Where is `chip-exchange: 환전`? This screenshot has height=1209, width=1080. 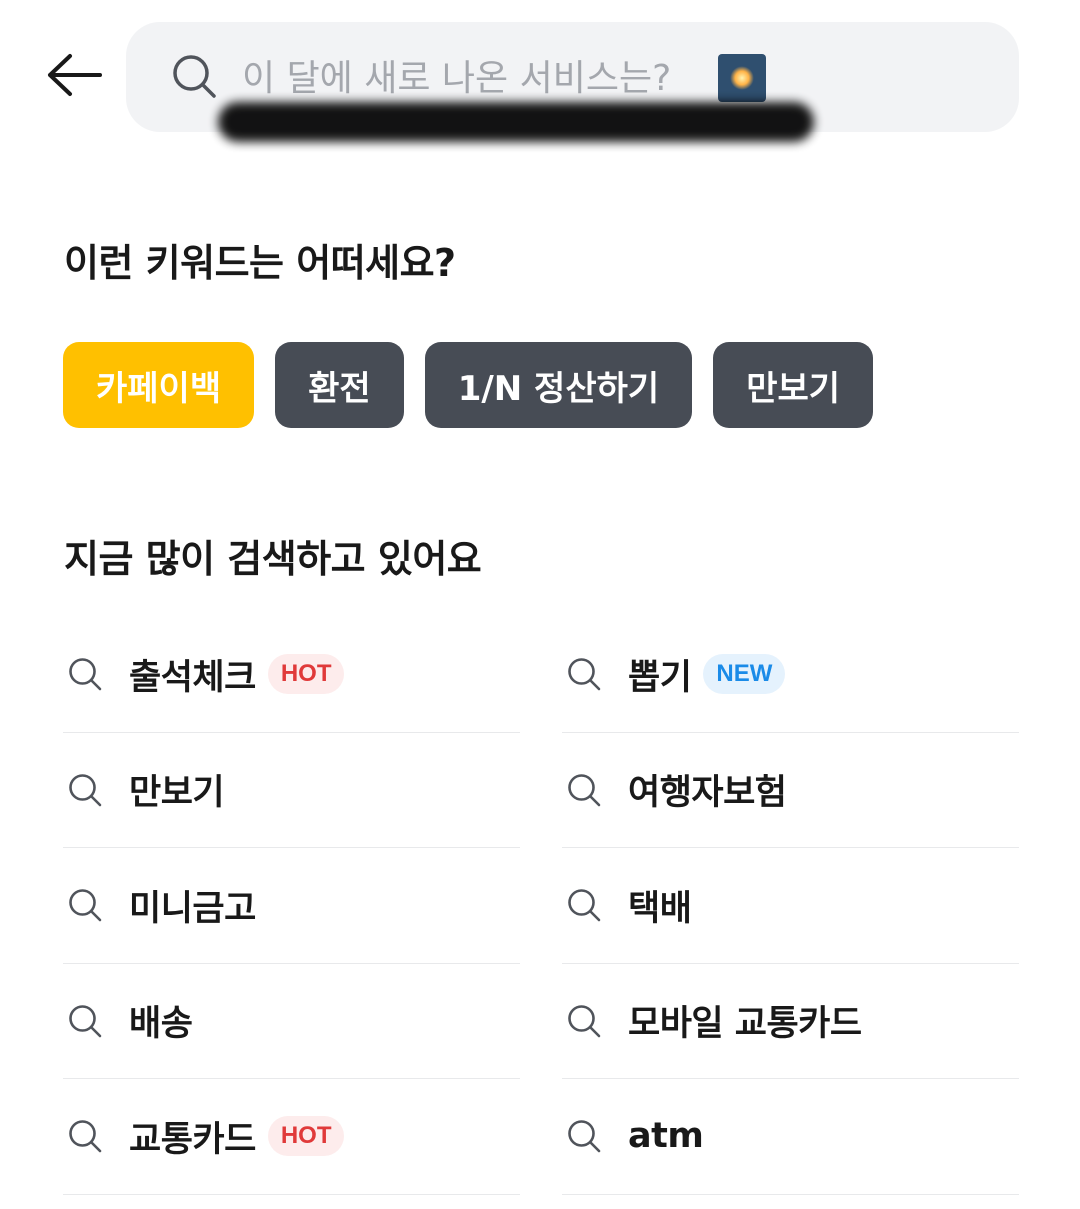 chip-exchange: 환전 is located at coordinates (339, 385).